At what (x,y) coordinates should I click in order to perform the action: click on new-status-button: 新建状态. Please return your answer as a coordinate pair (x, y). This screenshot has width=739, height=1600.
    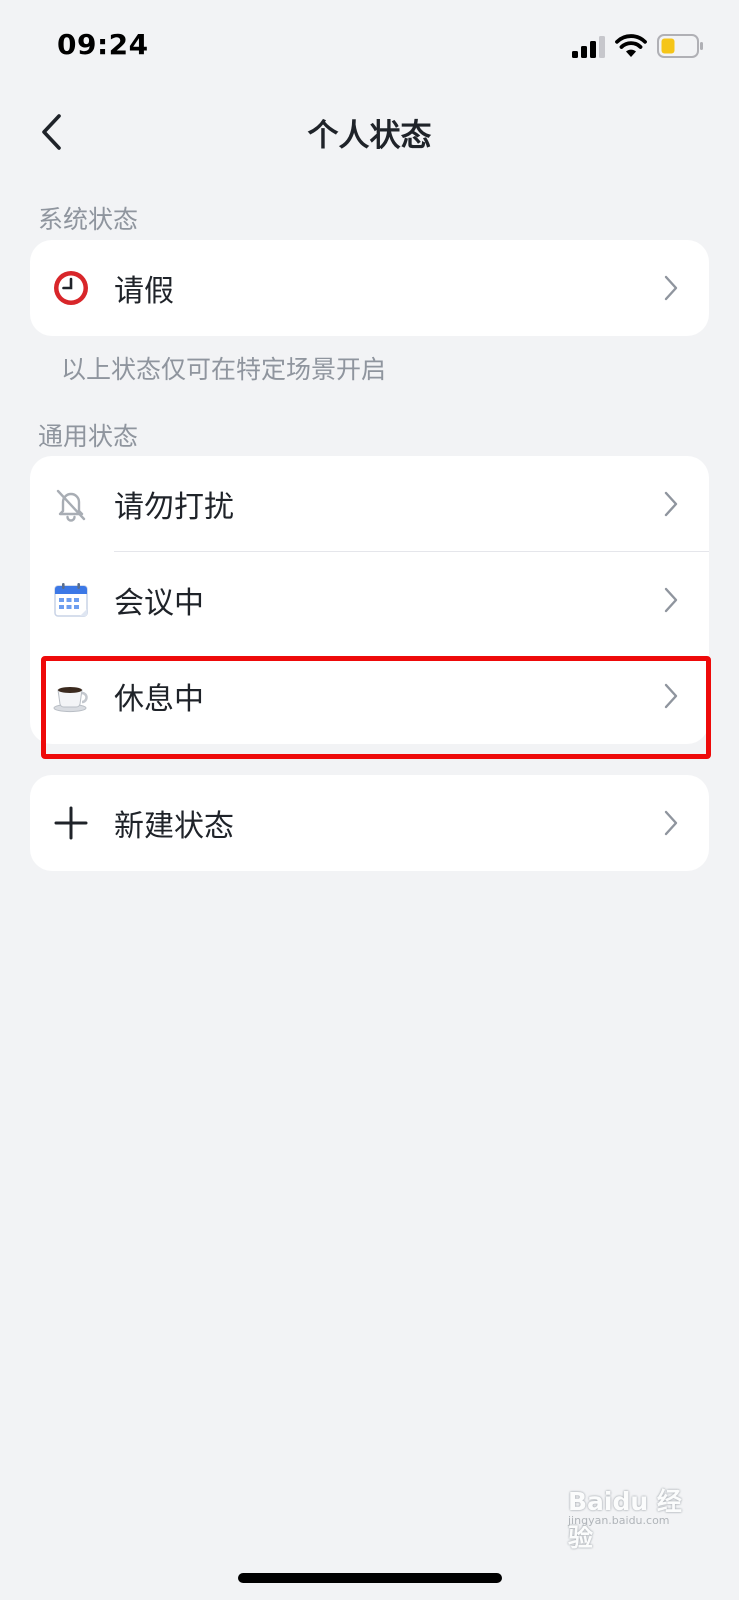
    Looking at the image, I should click on (369, 823).